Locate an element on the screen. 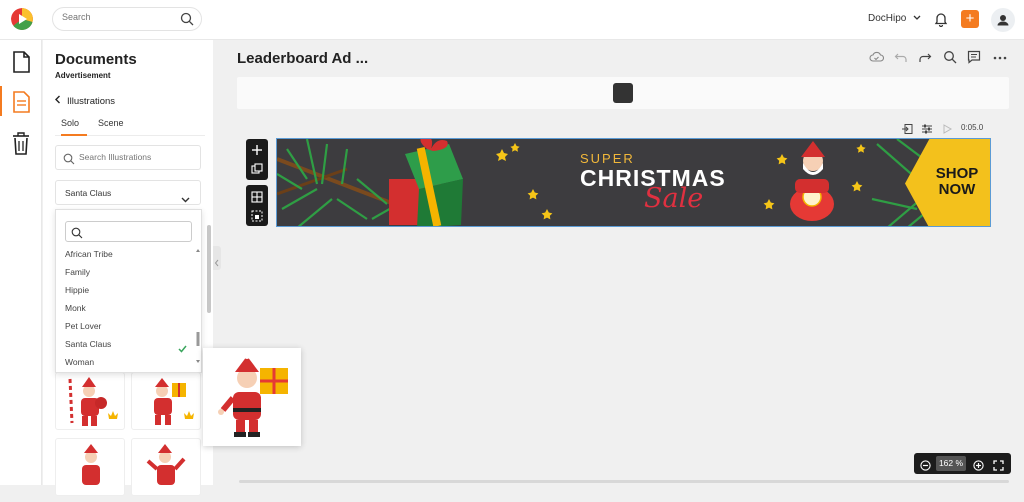 The height and width of the screenshot is (502, 1024). play-icon is located at coordinates (947, 128).